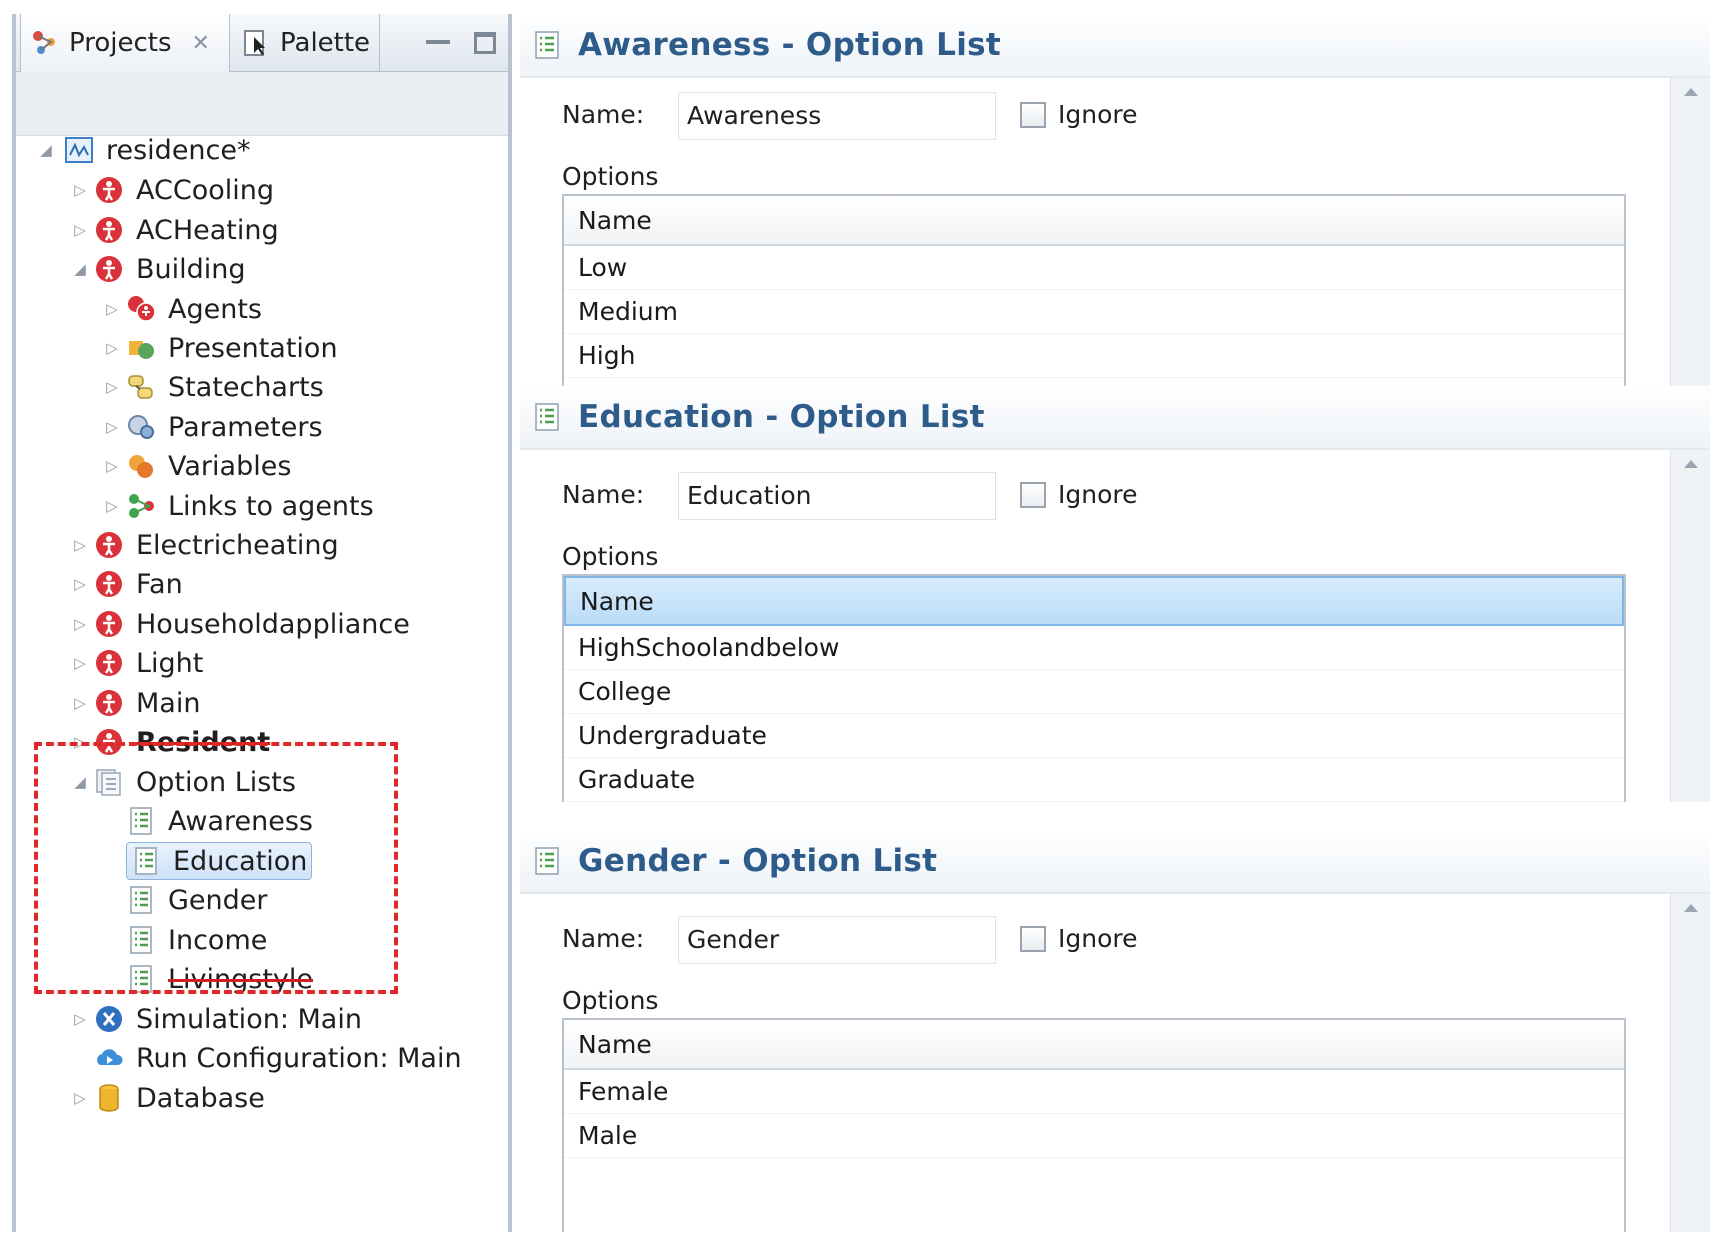 The height and width of the screenshot is (1240, 1722). Describe the element at coordinates (141, 427) in the screenshot. I see `parameters-icon` at that location.